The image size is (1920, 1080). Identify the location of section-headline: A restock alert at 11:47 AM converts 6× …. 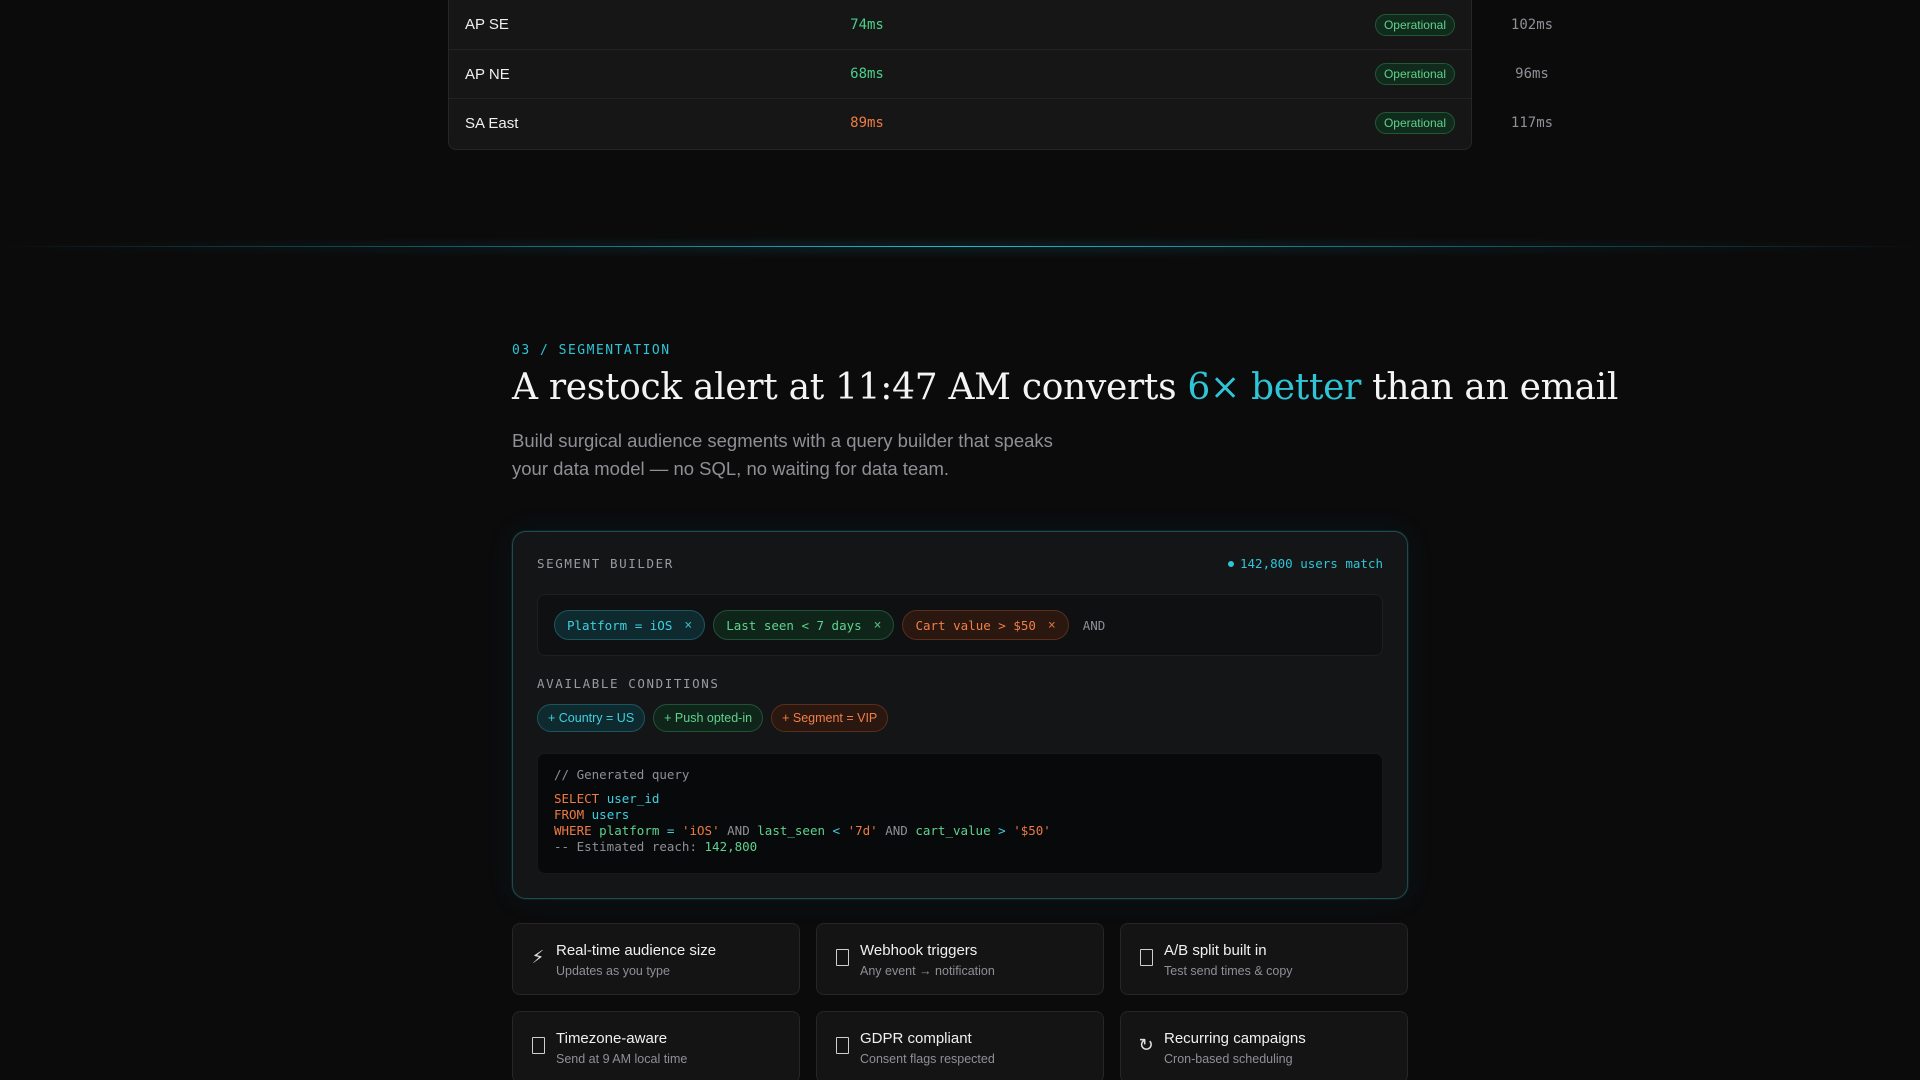
(1065, 387).